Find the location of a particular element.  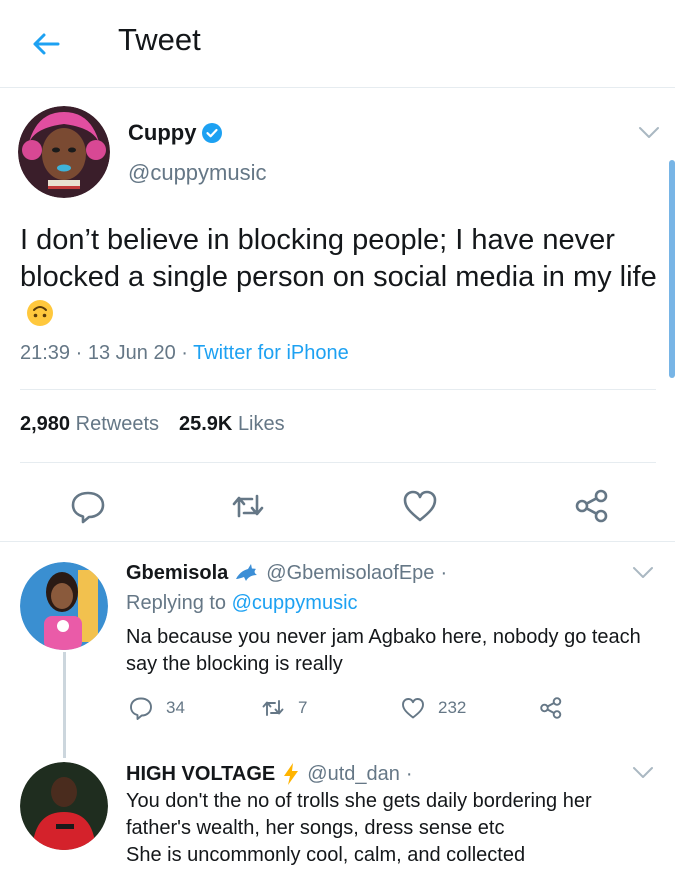

top-bar: Tweet is located at coordinates (337, 44).